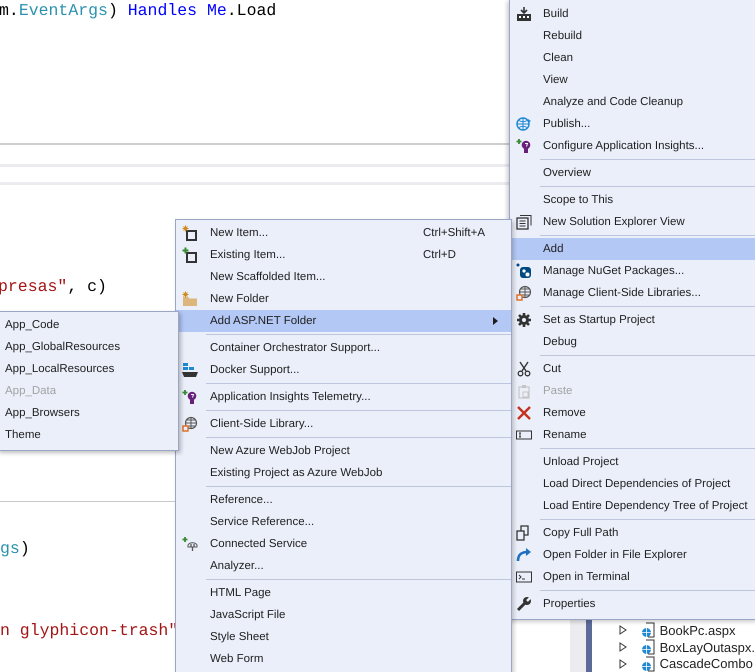 Image resolution: width=755 pixels, height=672 pixels. Describe the element at coordinates (524, 555) in the screenshot. I see `curved-arrow-icon` at that location.